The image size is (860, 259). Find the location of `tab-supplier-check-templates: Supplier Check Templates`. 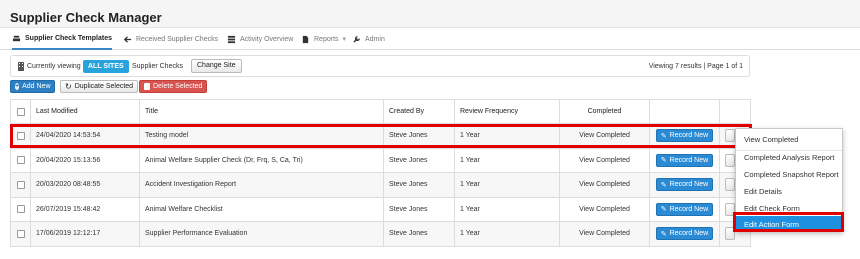

tab-supplier-check-templates: Supplier Check Templates is located at coordinates (62, 39).